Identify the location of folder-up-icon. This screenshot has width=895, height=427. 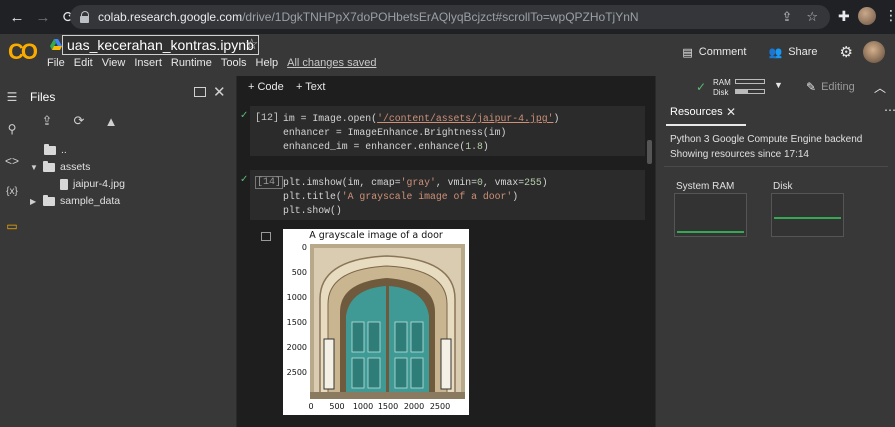
(50, 149).